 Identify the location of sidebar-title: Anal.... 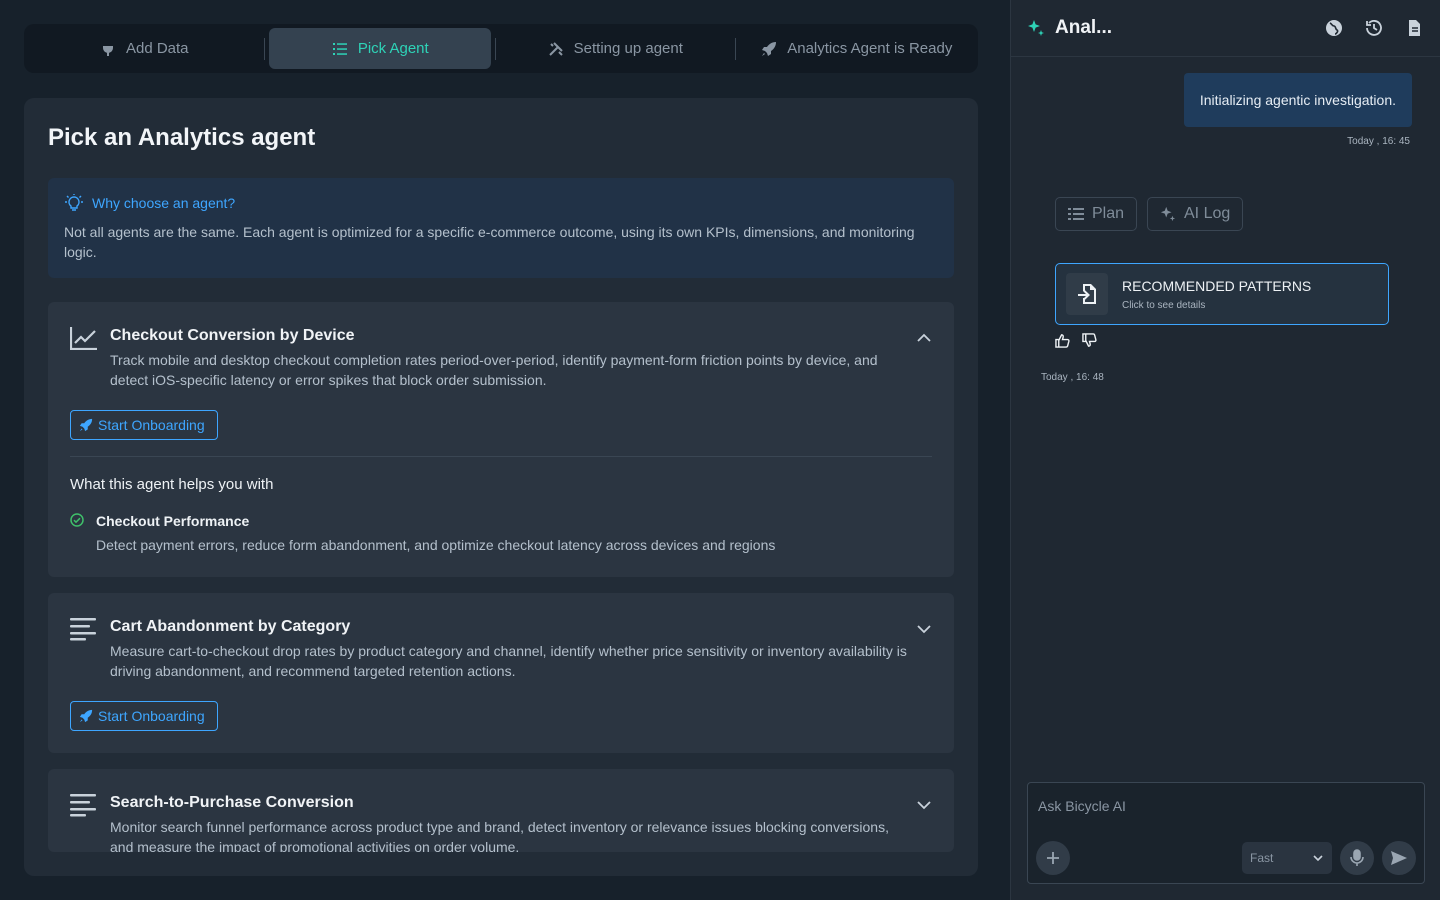
(1084, 27).